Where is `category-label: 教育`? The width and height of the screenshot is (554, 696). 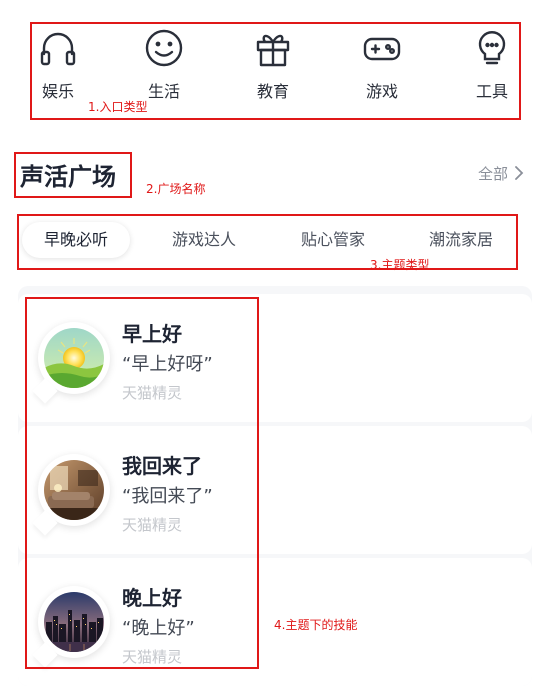 category-label: 教育 is located at coordinates (272, 91).